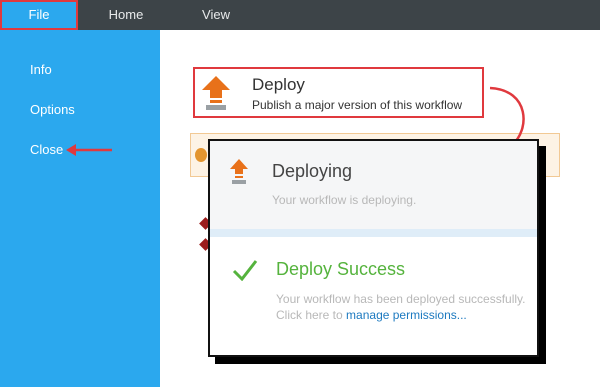  I want to click on deploying-description: Your workflow is deploying., so click(344, 200).